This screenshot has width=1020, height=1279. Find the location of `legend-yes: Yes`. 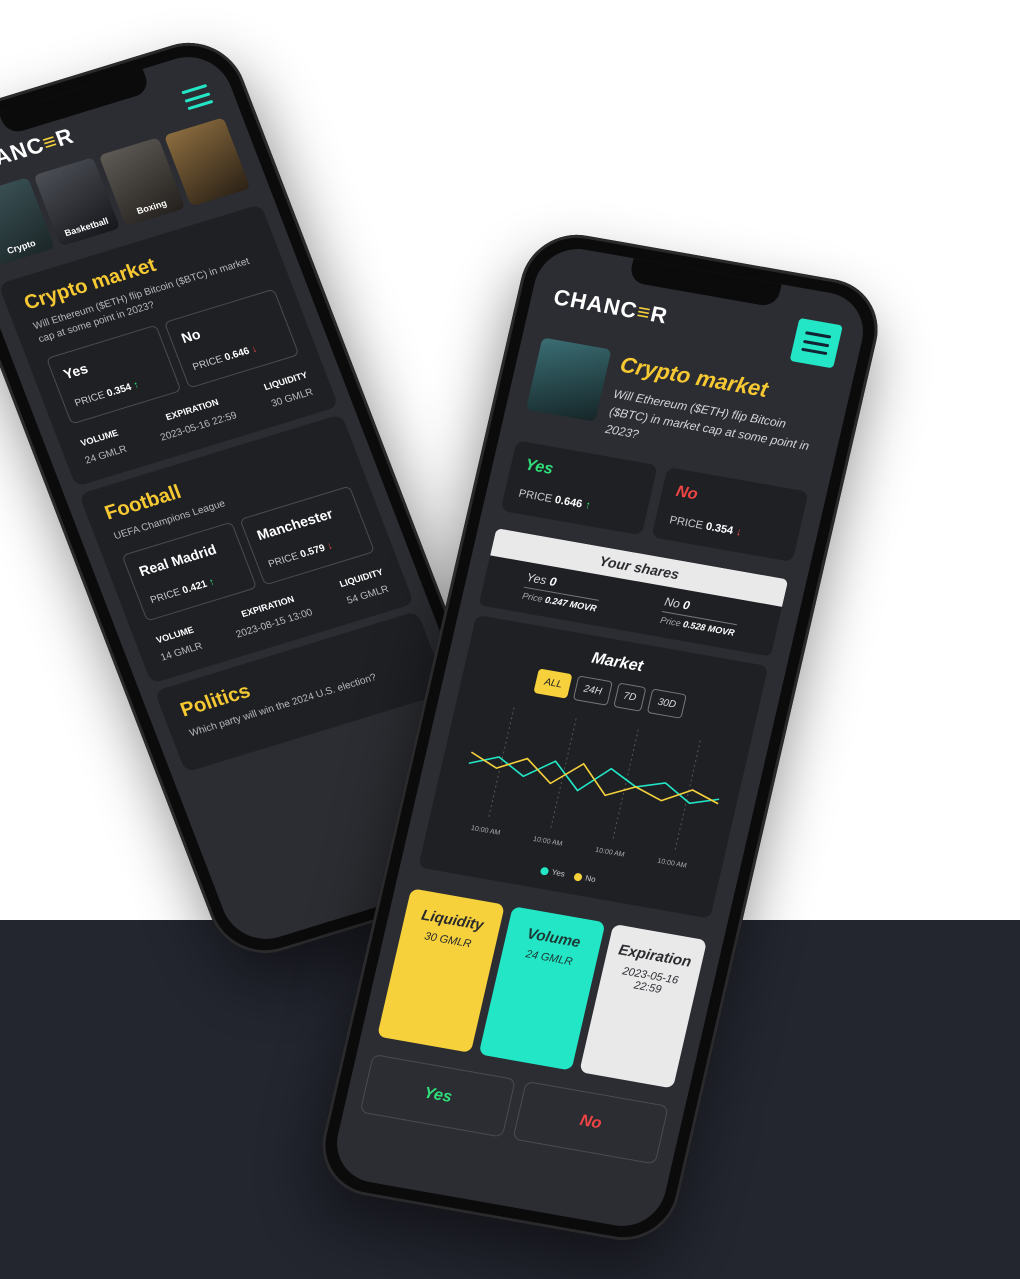

legend-yes: Yes is located at coordinates (553, 872).